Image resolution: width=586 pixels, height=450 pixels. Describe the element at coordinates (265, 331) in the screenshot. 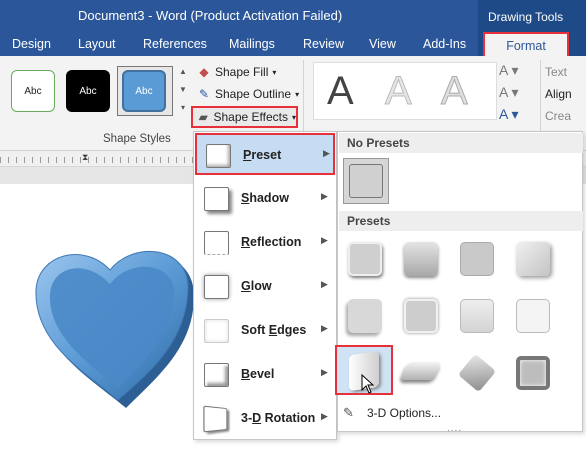

I see `menu-item-soft-edges: Soft Edges ▶` at that location.